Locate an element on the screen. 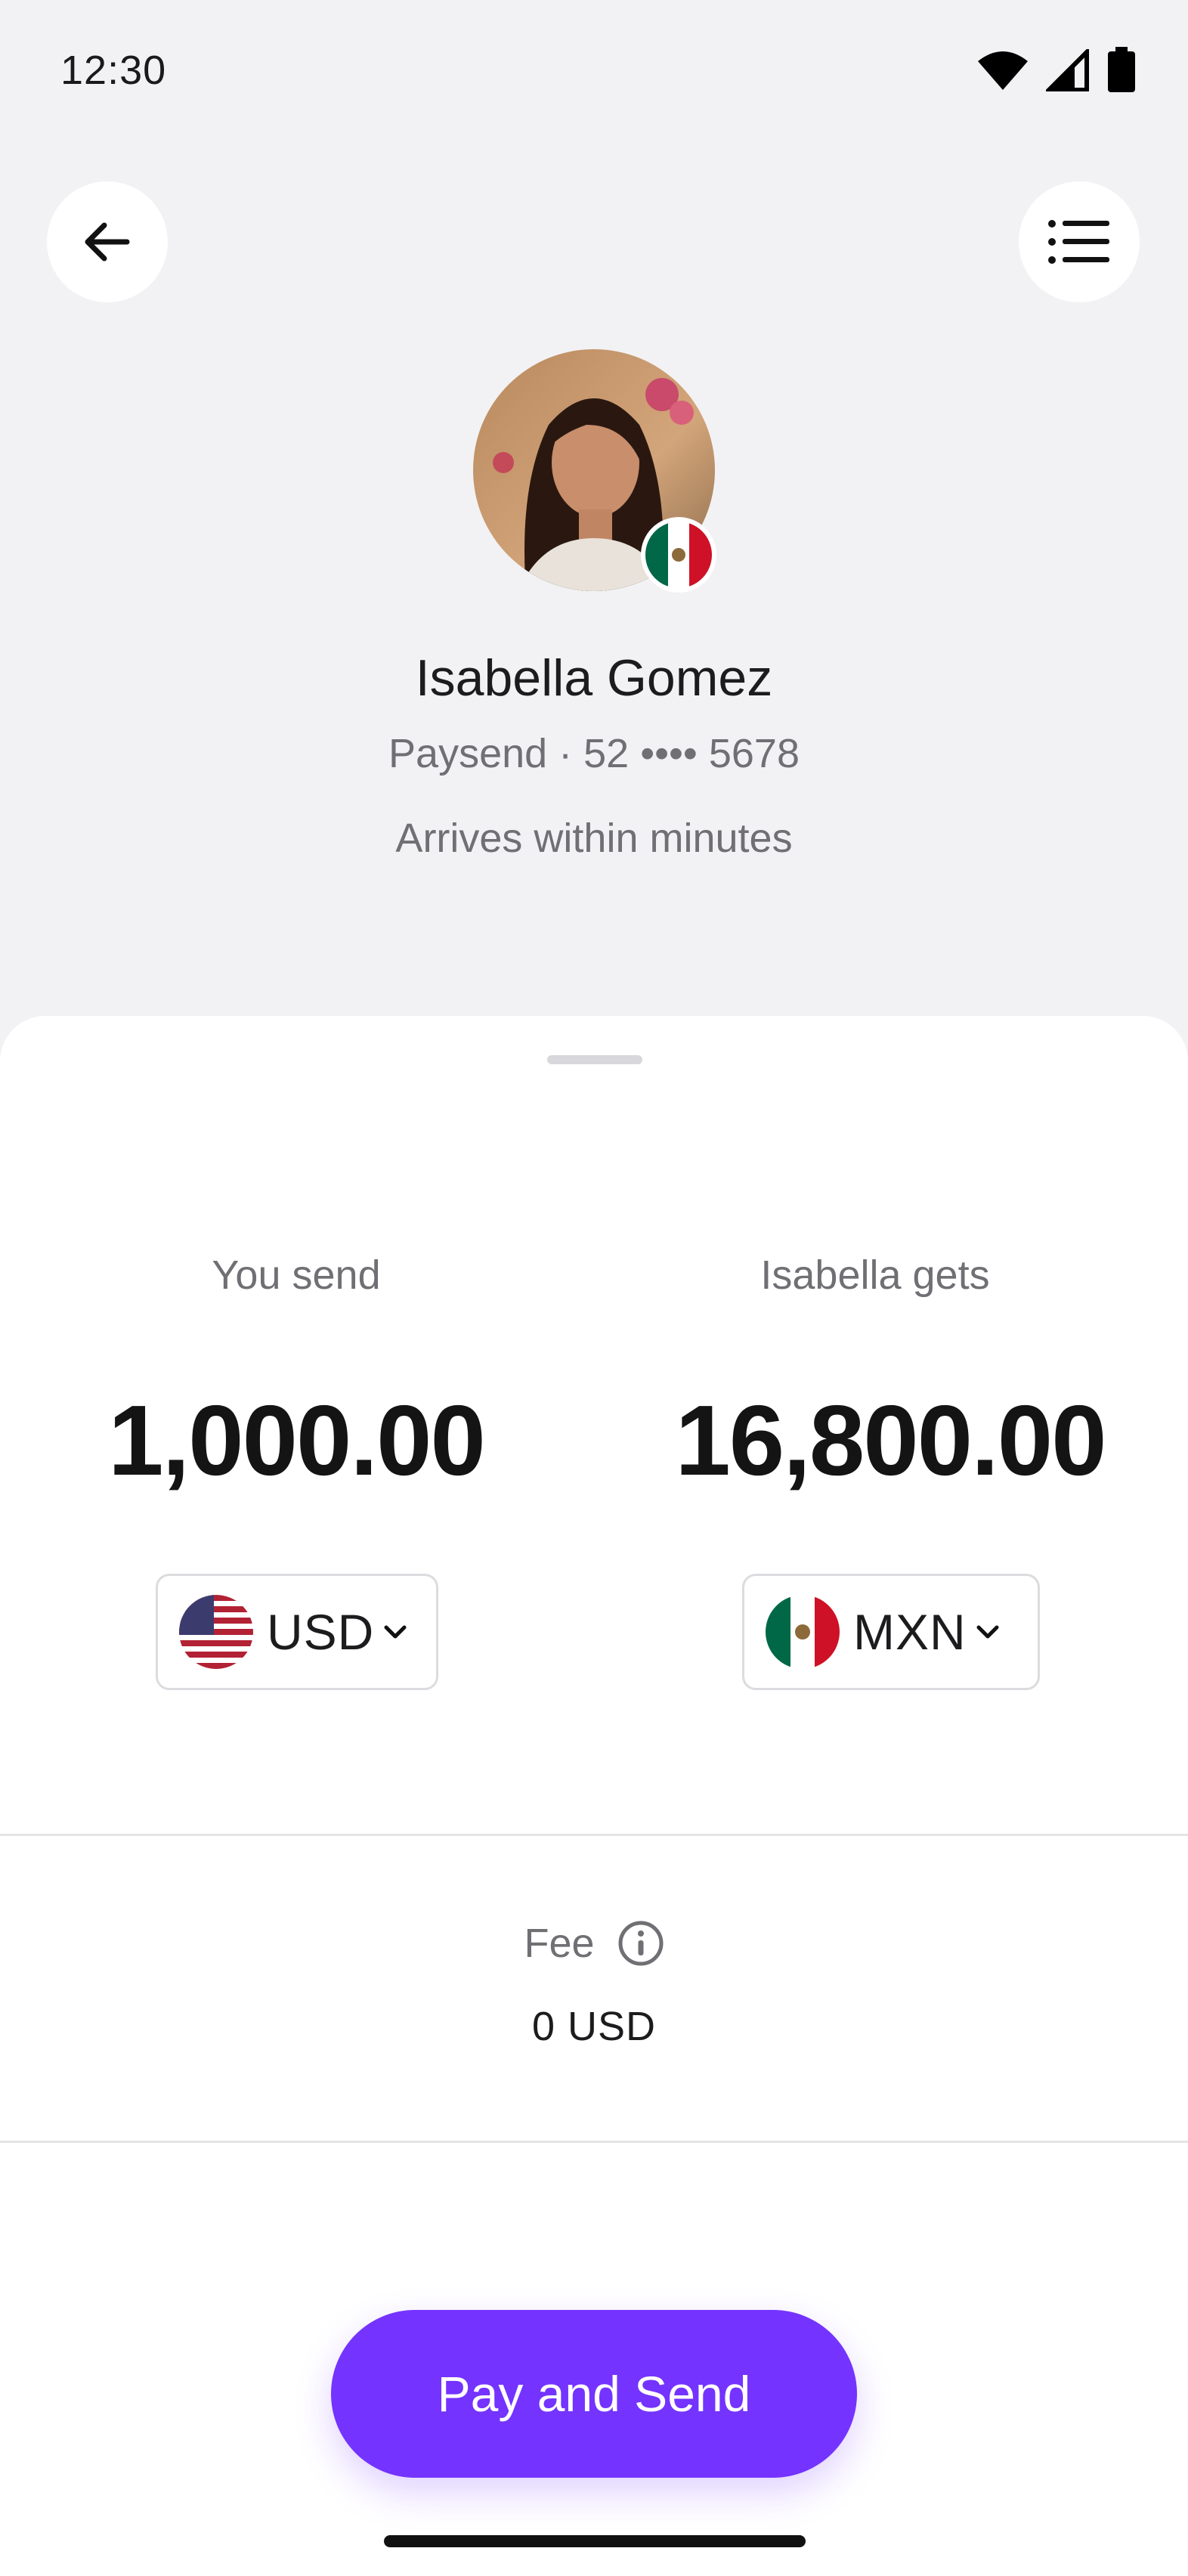 This screenshot has height=2576, width=1188. battery-icon is located at coordinates (1121, 69).